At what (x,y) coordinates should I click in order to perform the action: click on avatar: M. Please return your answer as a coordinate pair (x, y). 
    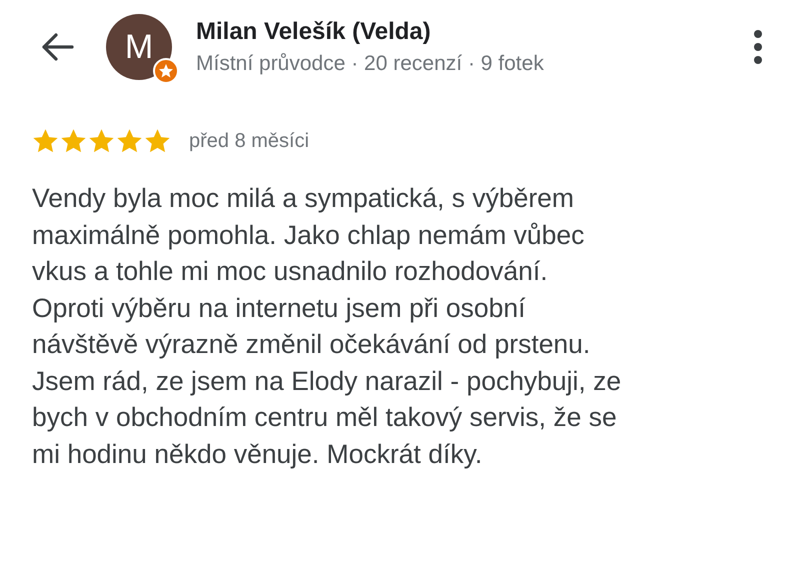
    Looking at the image, I should click on (139, 47).